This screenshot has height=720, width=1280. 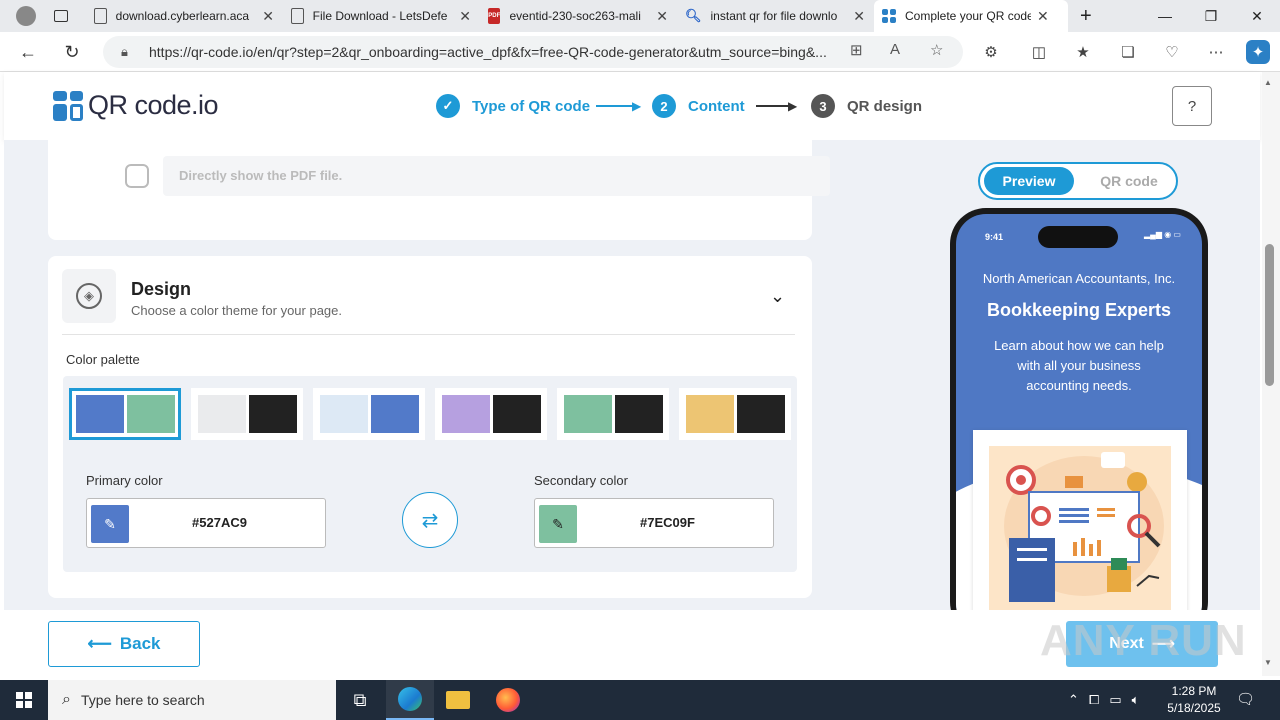 I want to click on step-qr-design: 3 QR design, so click(x=866, y=106).